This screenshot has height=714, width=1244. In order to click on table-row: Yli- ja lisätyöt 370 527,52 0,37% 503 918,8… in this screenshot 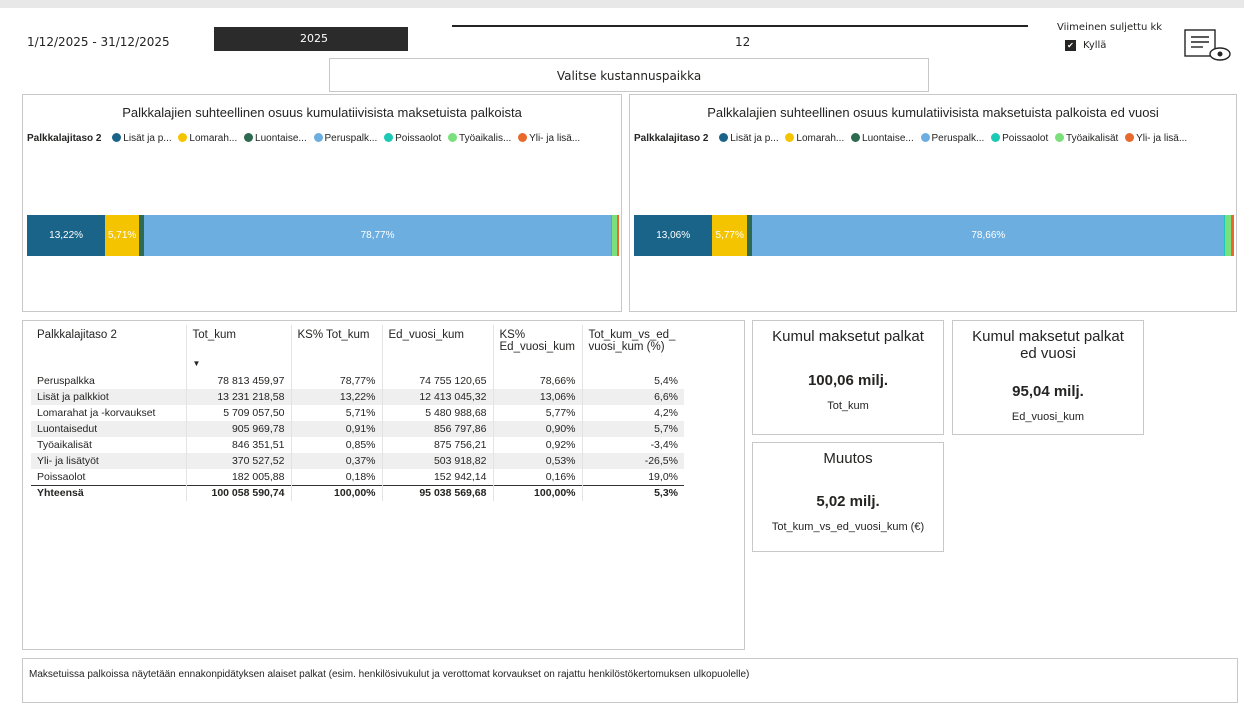, I will do `click(357, 461)`.